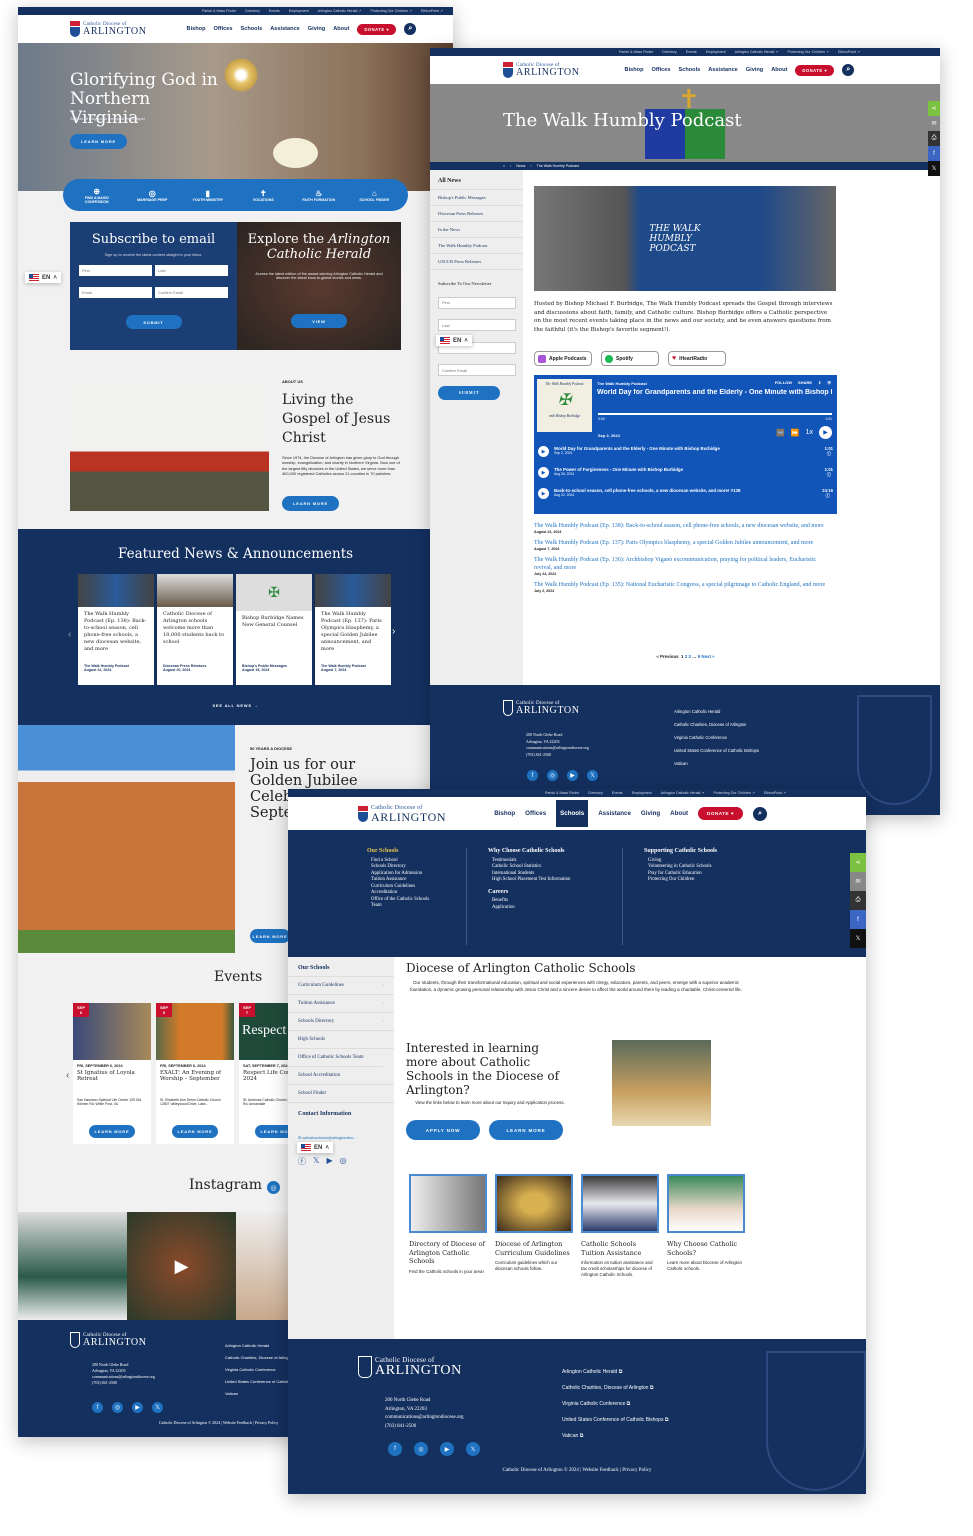 This screenshot has width=973, height=1536. Describe the element at coordinates (526, 1130) in the screenshot. I see `learn-more-button: Learn More` at that location.